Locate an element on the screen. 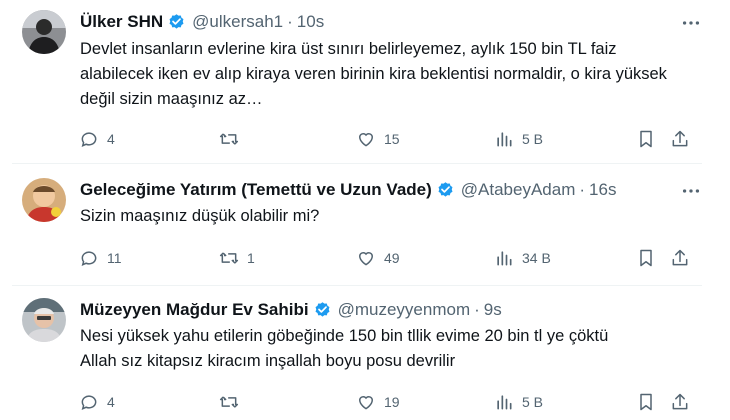  like-count: 49 is located at coordinates (392, 258).